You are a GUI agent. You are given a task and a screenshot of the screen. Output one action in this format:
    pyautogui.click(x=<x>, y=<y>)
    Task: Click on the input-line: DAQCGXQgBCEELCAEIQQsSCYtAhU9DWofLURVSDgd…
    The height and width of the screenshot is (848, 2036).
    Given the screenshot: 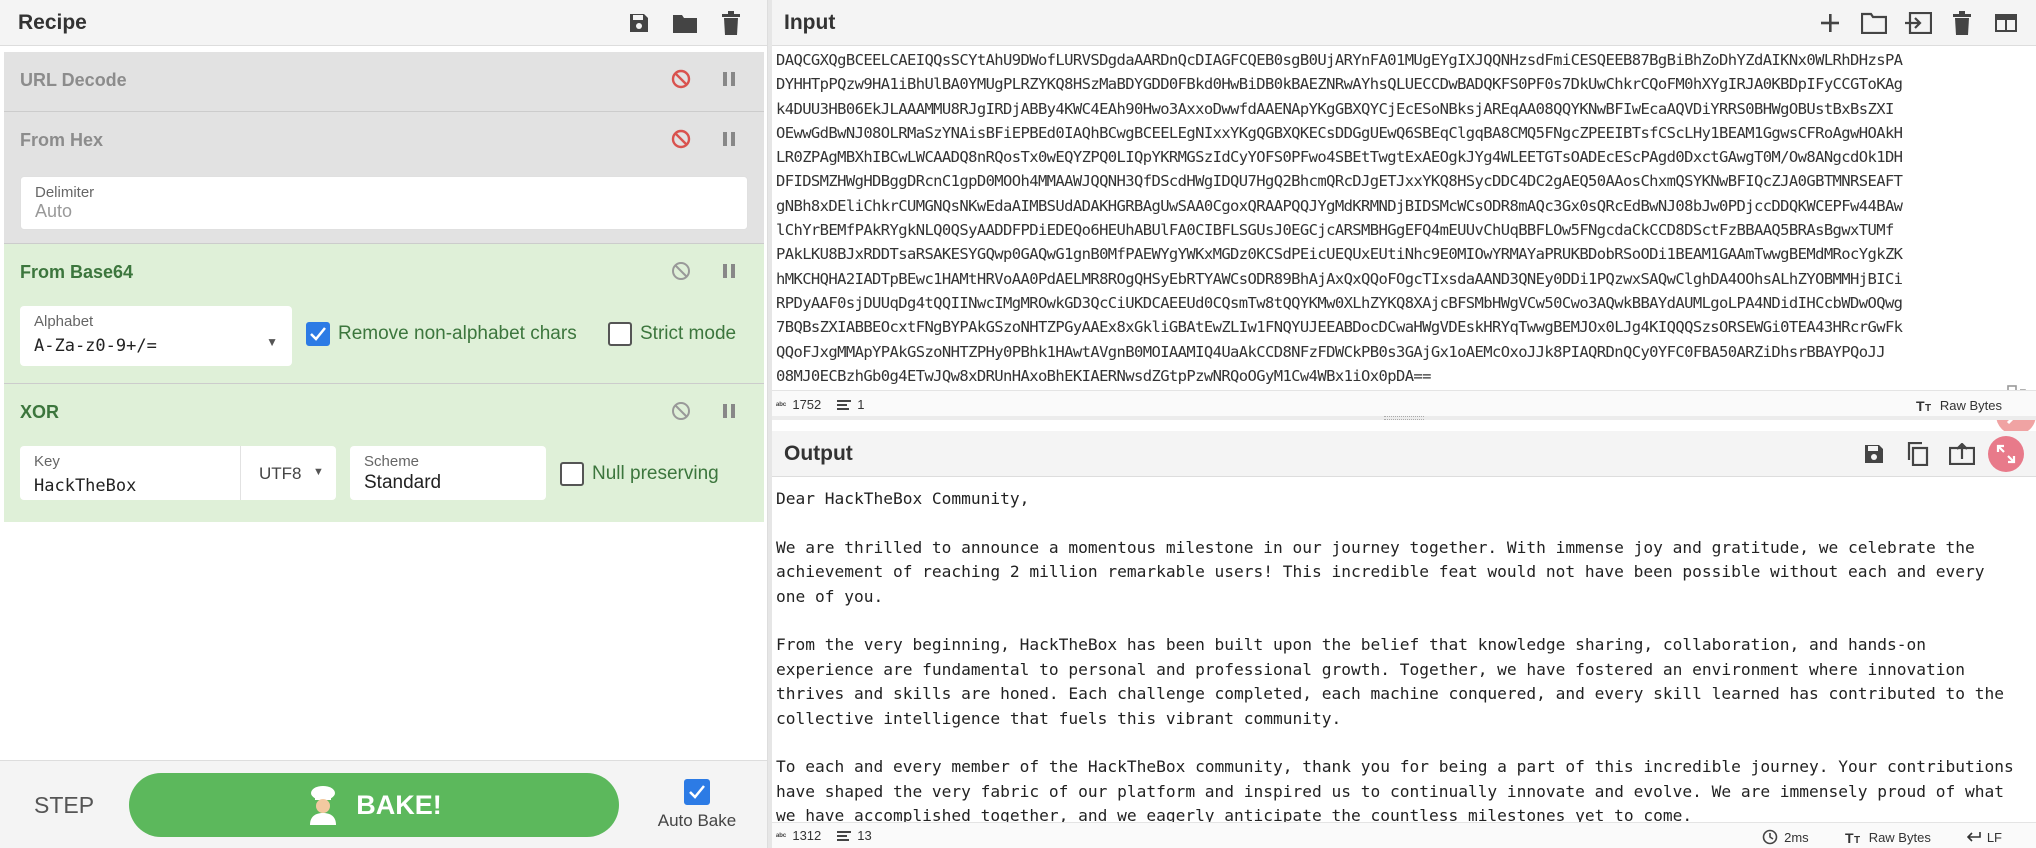 What is the action you would take?
    pyautogui.click(x=1339, y=60)
    